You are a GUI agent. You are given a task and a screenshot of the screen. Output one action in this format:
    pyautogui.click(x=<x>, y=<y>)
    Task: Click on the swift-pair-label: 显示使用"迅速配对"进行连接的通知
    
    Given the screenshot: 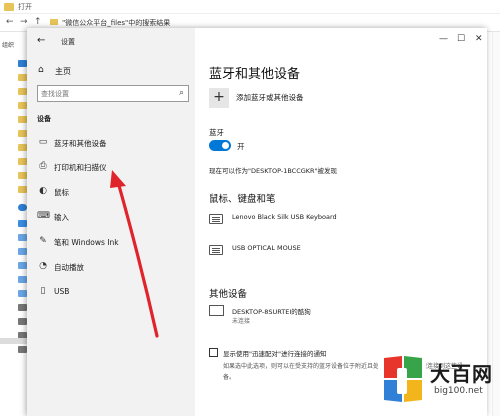 What is the action you would take?
    pyautogui.click(x=274, y=353)
    